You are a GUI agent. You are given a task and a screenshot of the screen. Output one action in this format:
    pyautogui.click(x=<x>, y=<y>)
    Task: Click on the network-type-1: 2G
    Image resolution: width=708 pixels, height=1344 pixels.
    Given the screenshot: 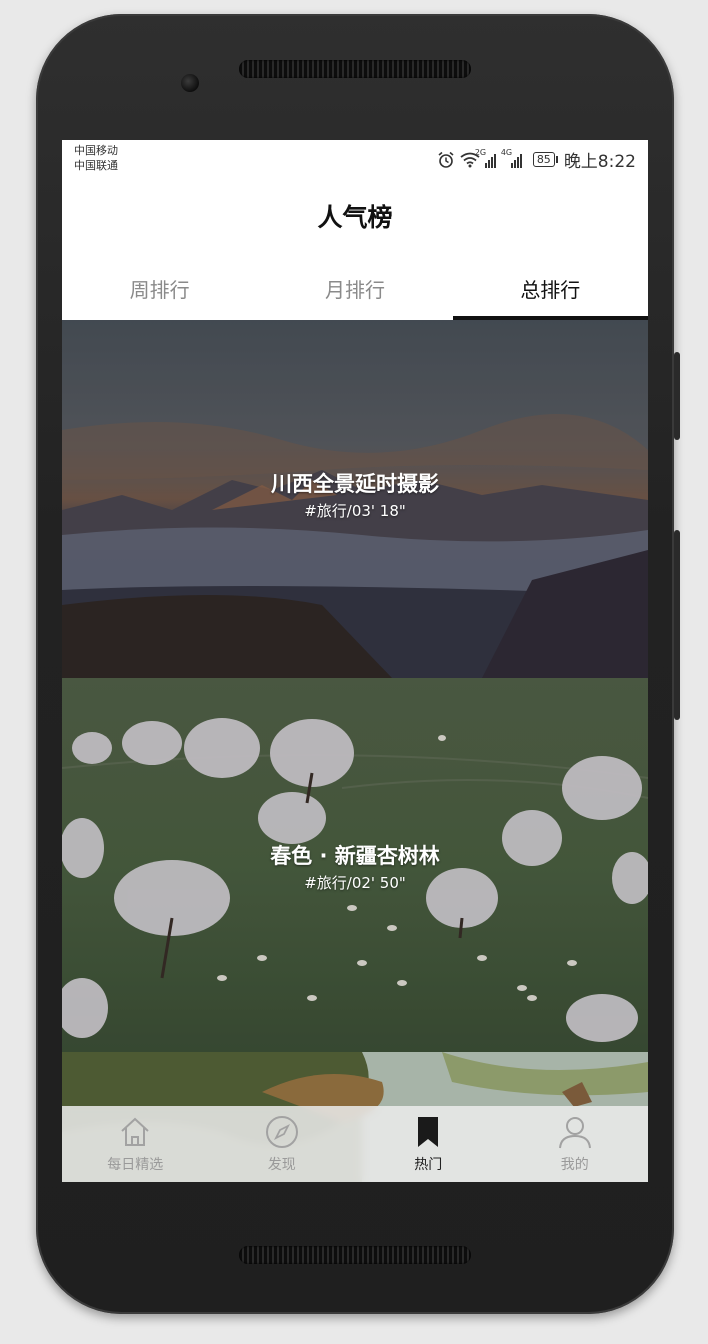 What is the action you would take?
    pyautogui.click(x=480, y=152)
    